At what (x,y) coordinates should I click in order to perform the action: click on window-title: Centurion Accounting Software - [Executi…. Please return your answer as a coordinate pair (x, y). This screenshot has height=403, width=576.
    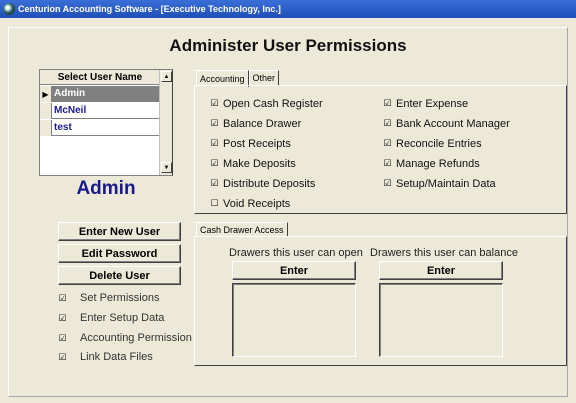
    Looking at the image, I should click on (149, 9).